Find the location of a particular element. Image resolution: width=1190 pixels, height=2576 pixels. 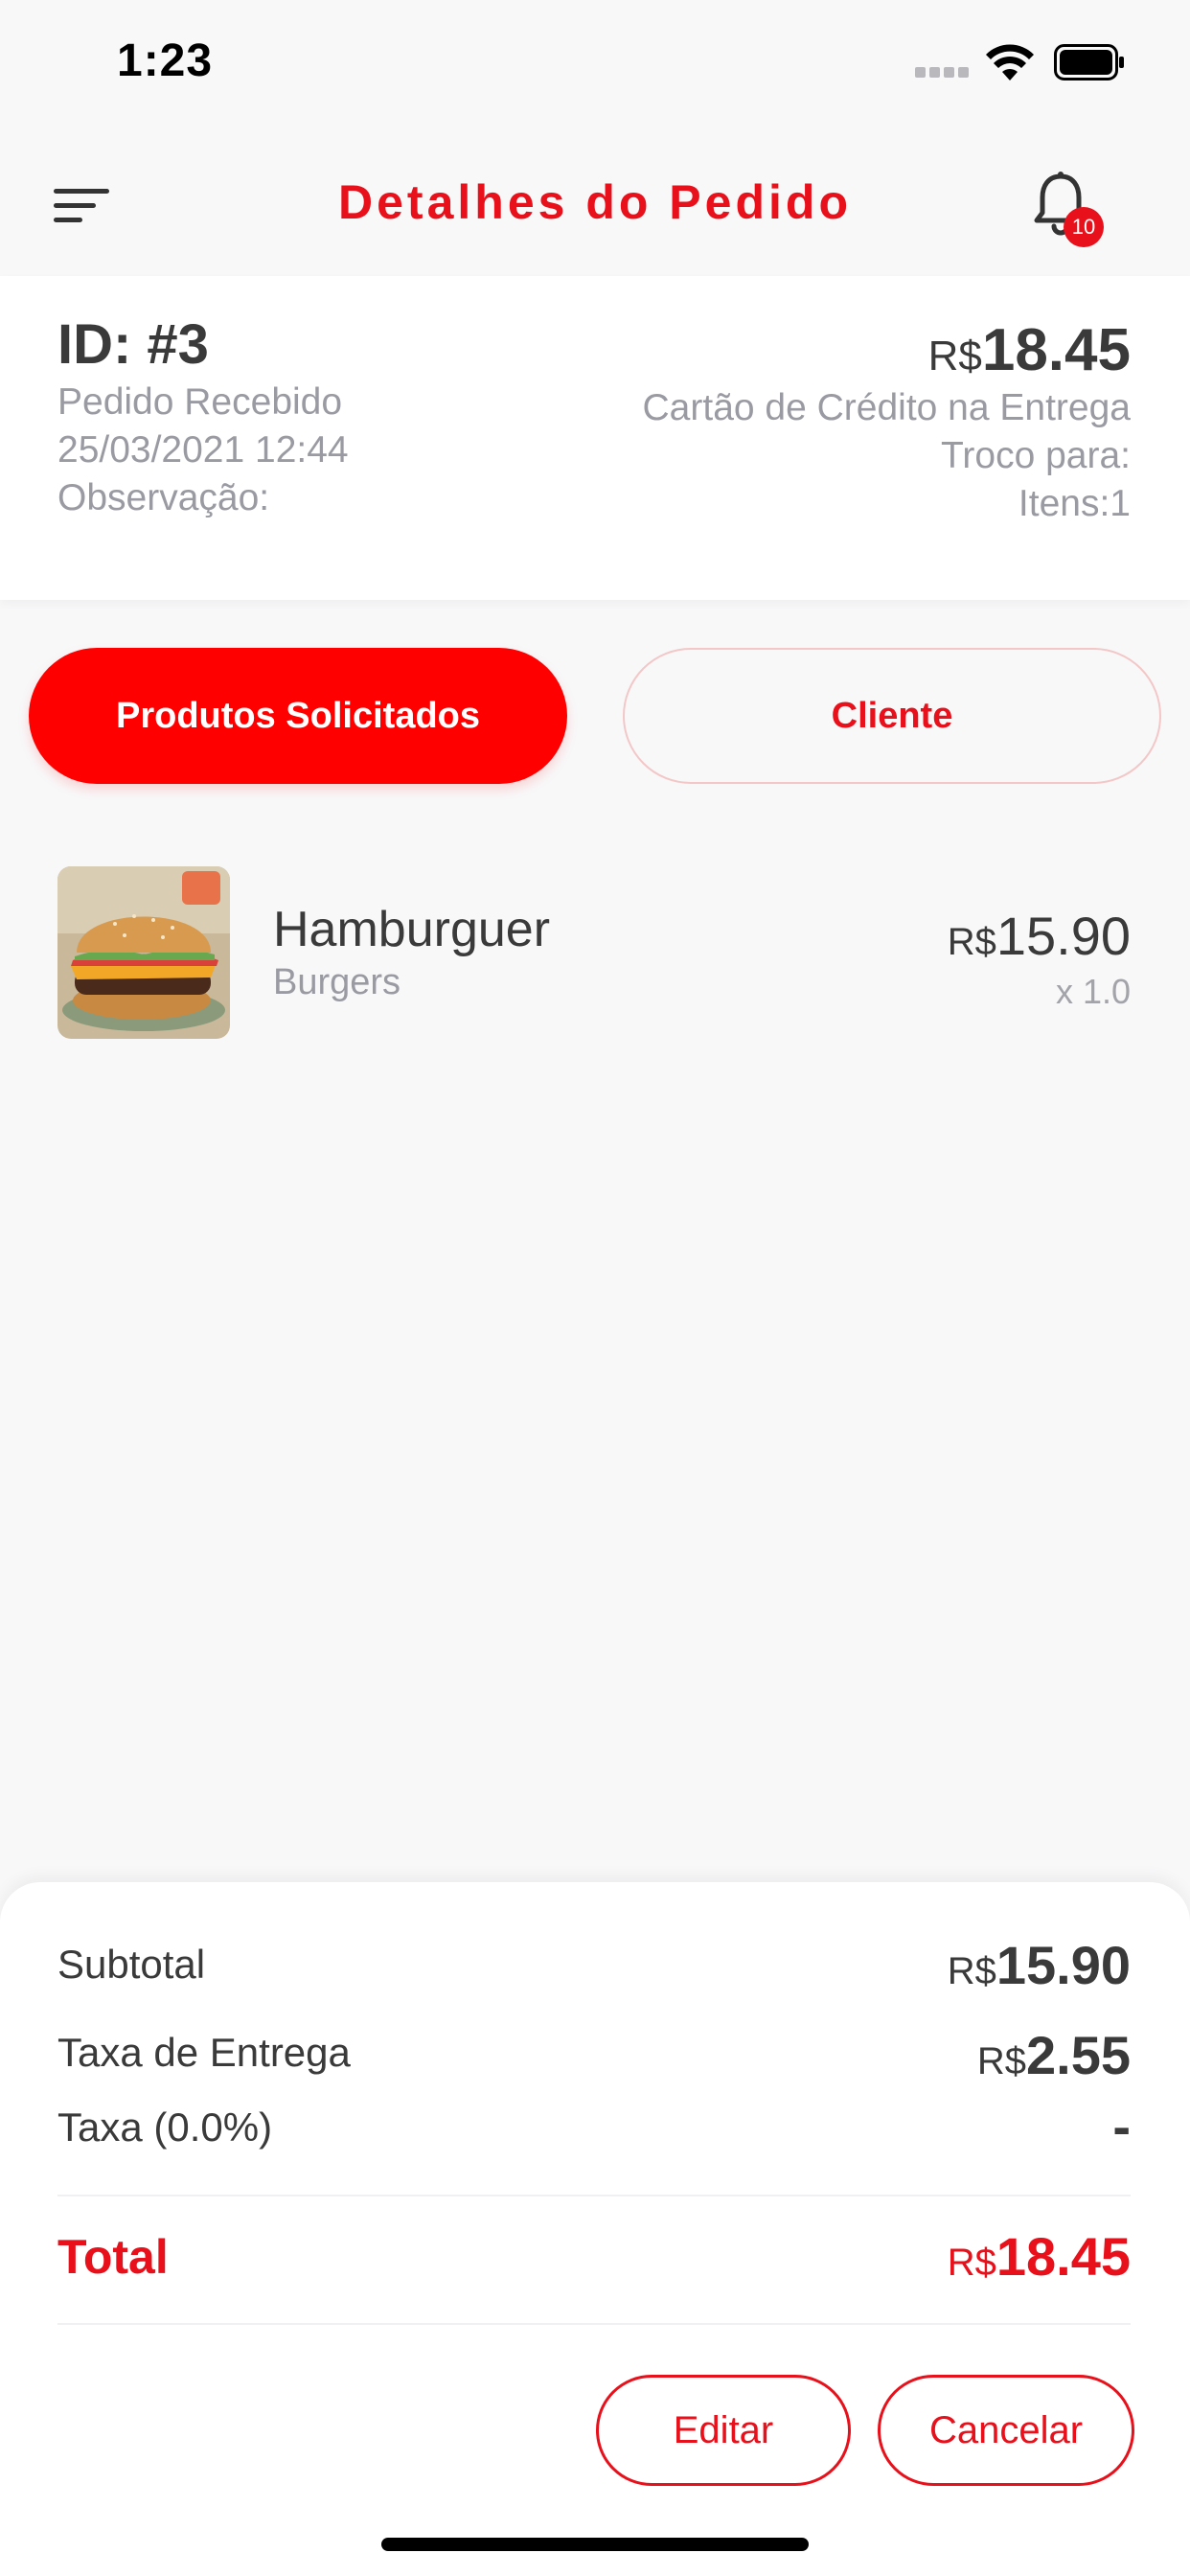

delivery-fee-value: R$2.55 is located at coordinates (1054, 2055).